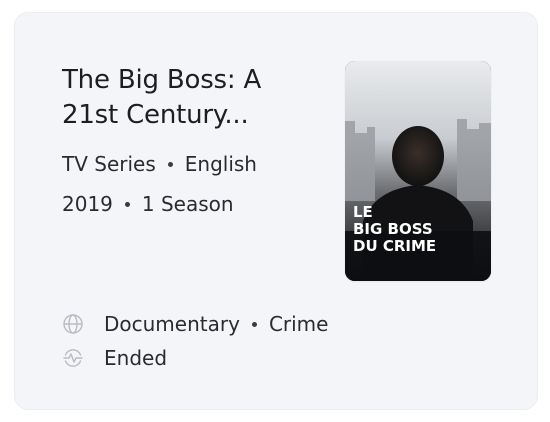  Describe the element at coordinates (393, 229) in the screenshot. I see `poster-text-line2: BIG BOSS` at that location.